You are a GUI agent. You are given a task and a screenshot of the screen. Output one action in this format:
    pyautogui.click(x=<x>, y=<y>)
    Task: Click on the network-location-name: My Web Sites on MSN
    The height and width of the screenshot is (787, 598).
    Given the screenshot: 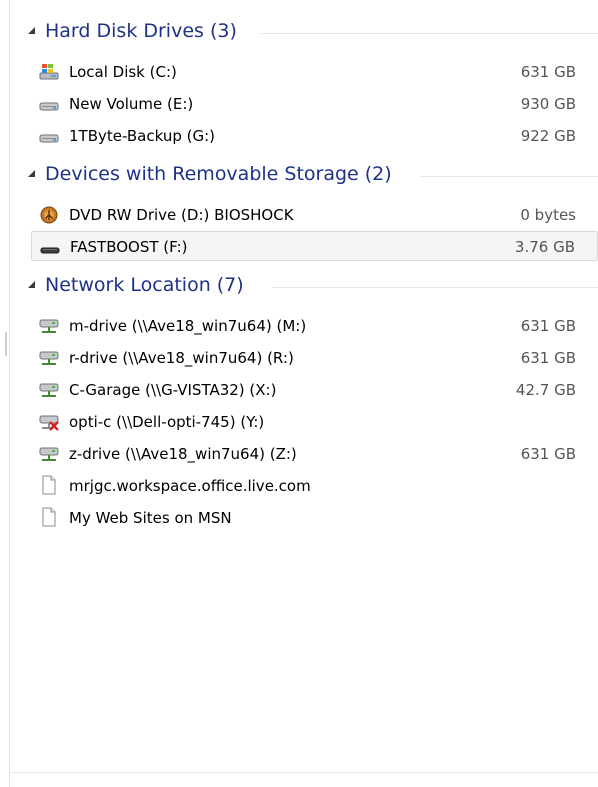 What is the action you would take?
    pyautogui.click(x=150, y=518)
    